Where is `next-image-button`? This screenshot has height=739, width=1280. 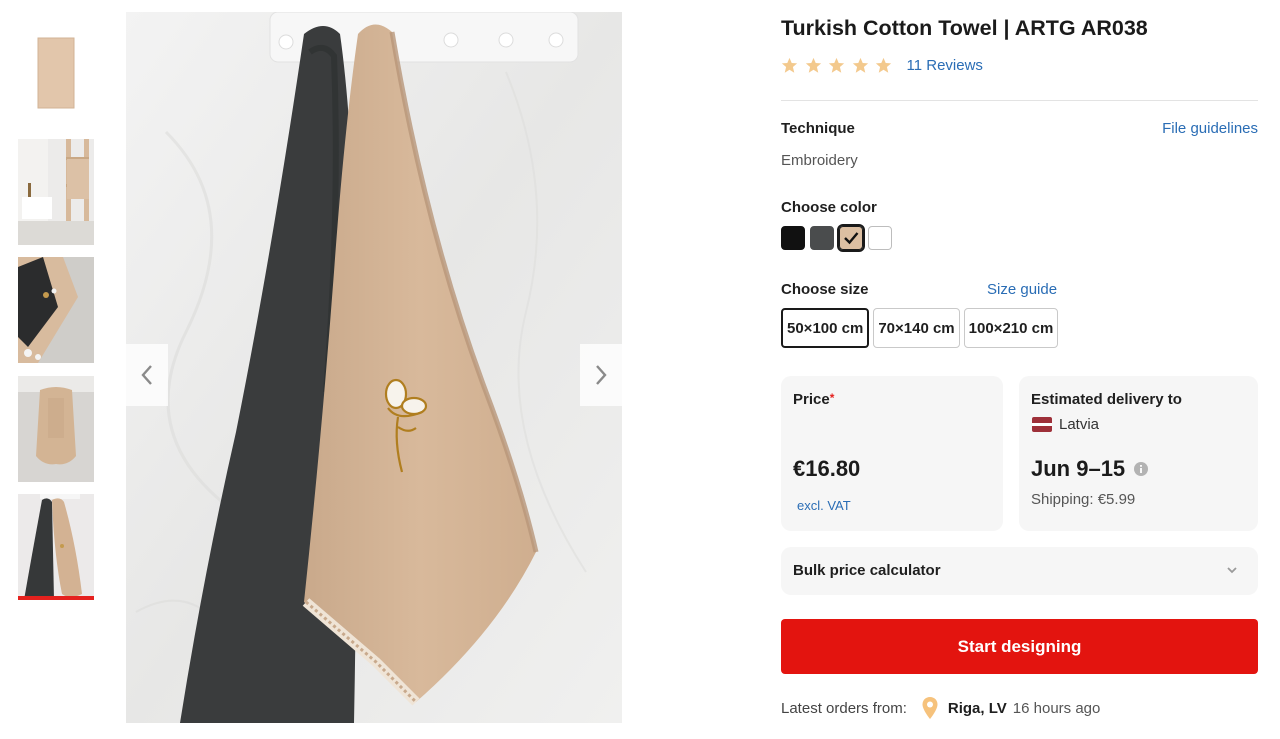 next-image-button is located at coordinates (601, 375).